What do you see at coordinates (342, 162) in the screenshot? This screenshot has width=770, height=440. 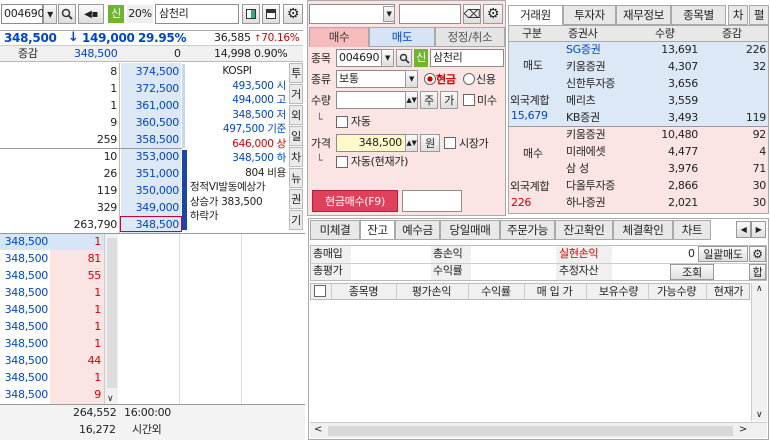 I see `auto-current-checkbox` at bounding box center [342, 162].